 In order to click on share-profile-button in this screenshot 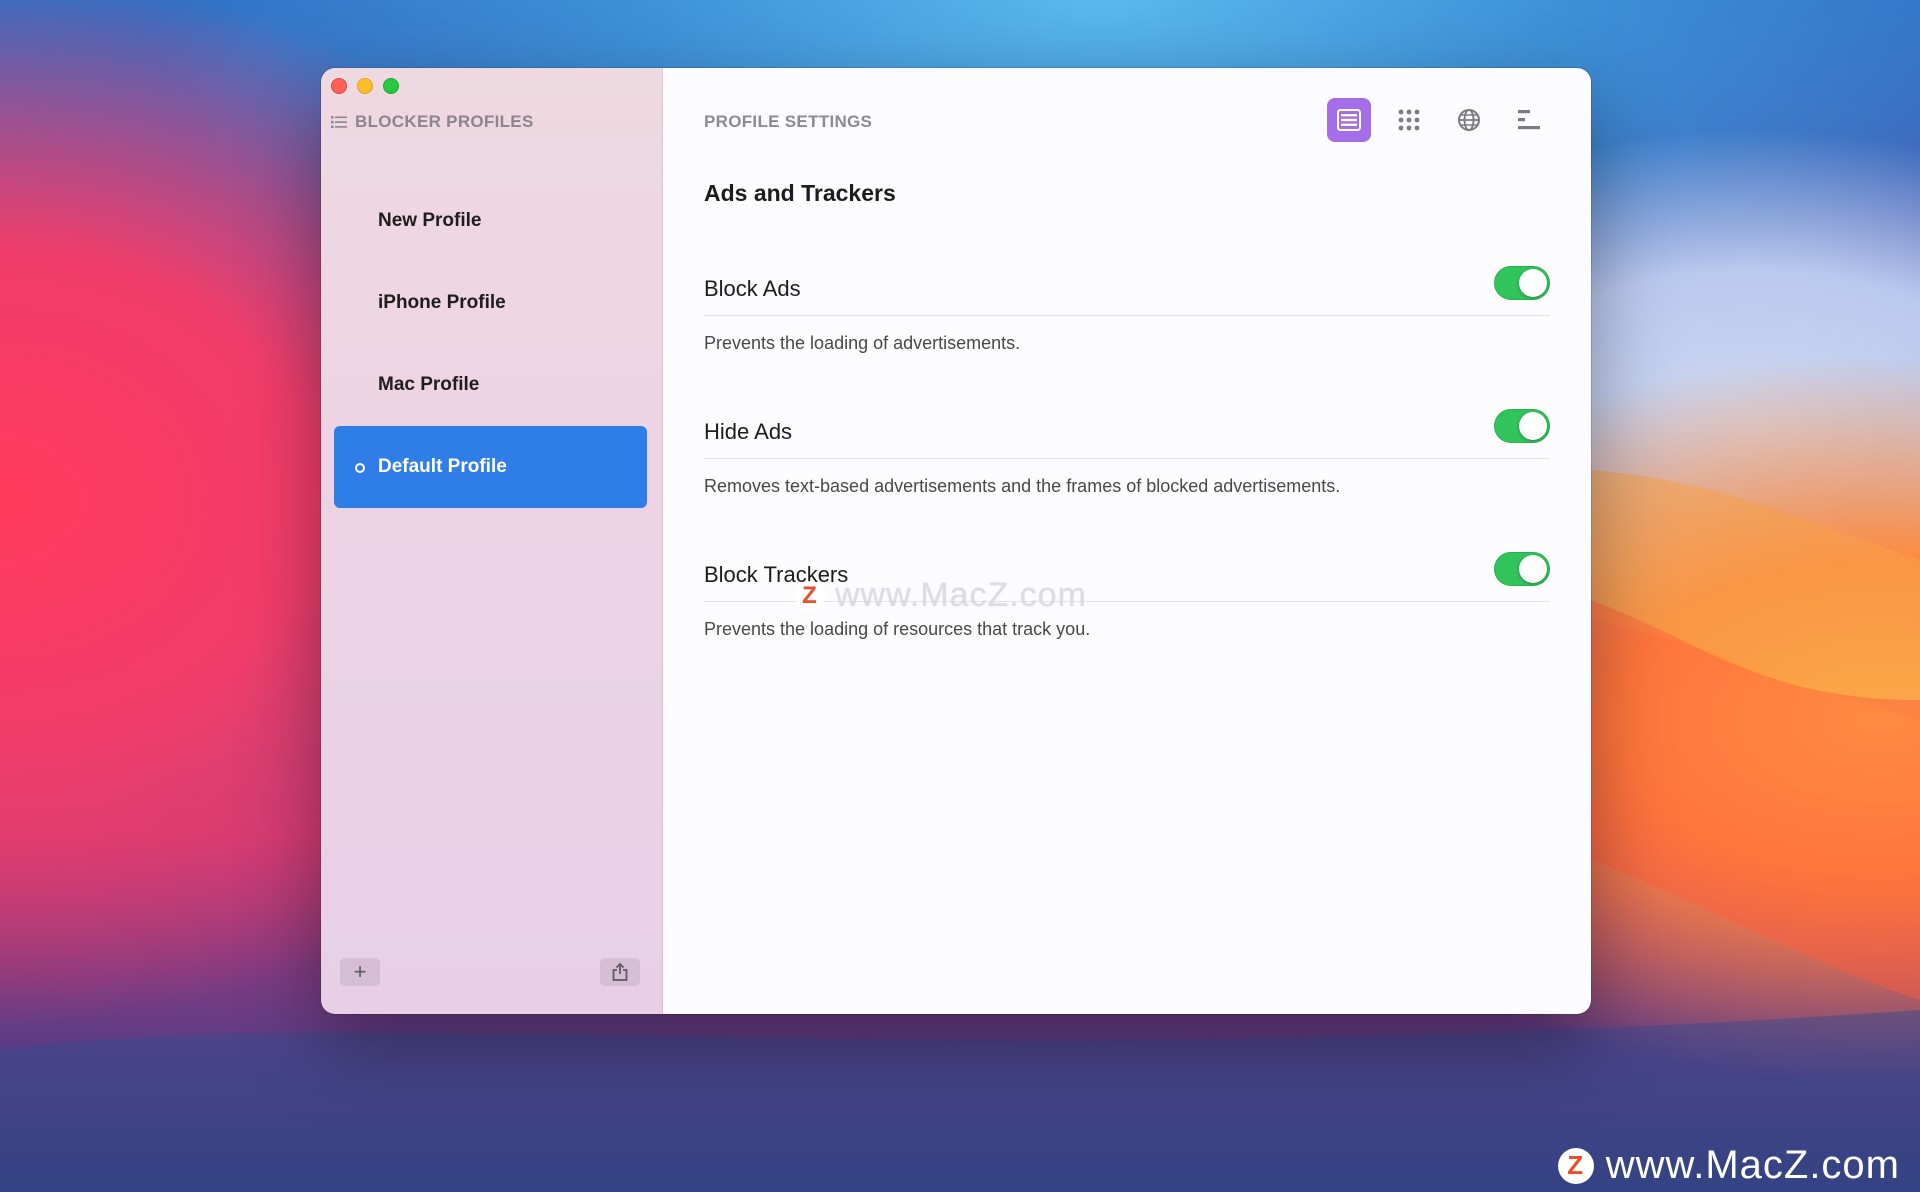, I will do `click(620, 972)`.